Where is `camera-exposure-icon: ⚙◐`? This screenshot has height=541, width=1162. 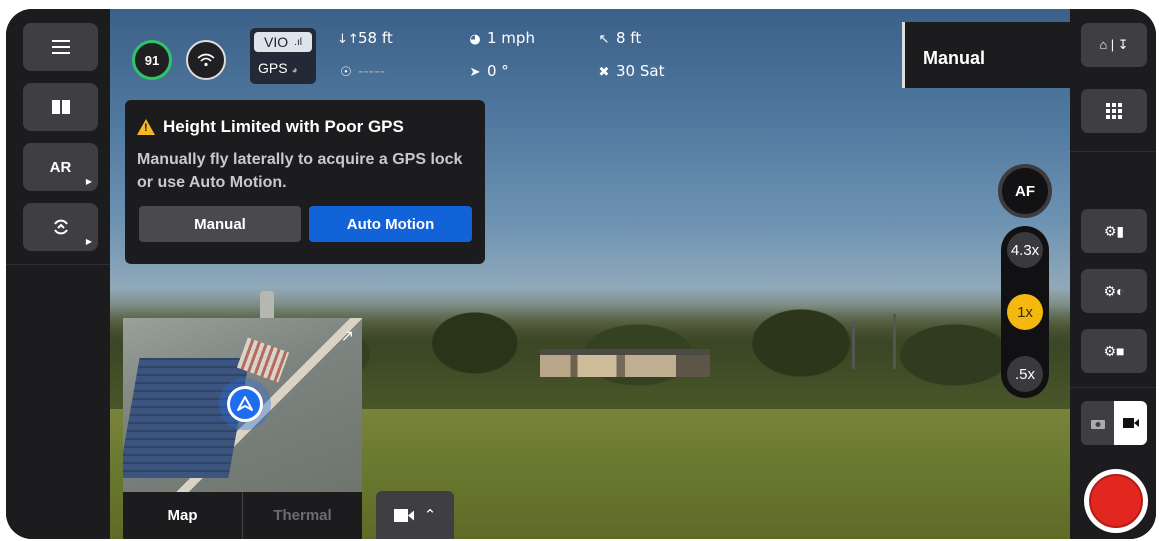
camera-exposure-icon: ⚙◐ is located at coordinates (1114, 290).